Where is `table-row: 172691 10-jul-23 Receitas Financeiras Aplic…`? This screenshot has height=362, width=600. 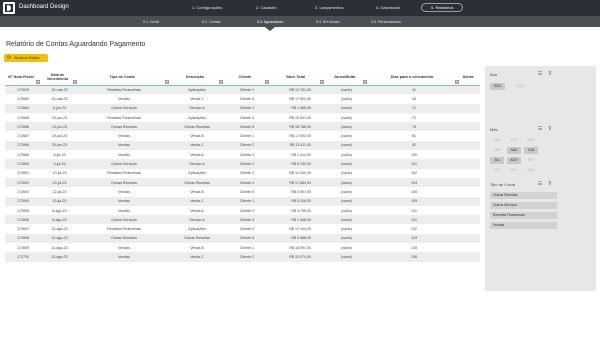 table-row: 172691 10-jul-23 Receitas Financeiras Aplic… is located at coordinates (242, 173).